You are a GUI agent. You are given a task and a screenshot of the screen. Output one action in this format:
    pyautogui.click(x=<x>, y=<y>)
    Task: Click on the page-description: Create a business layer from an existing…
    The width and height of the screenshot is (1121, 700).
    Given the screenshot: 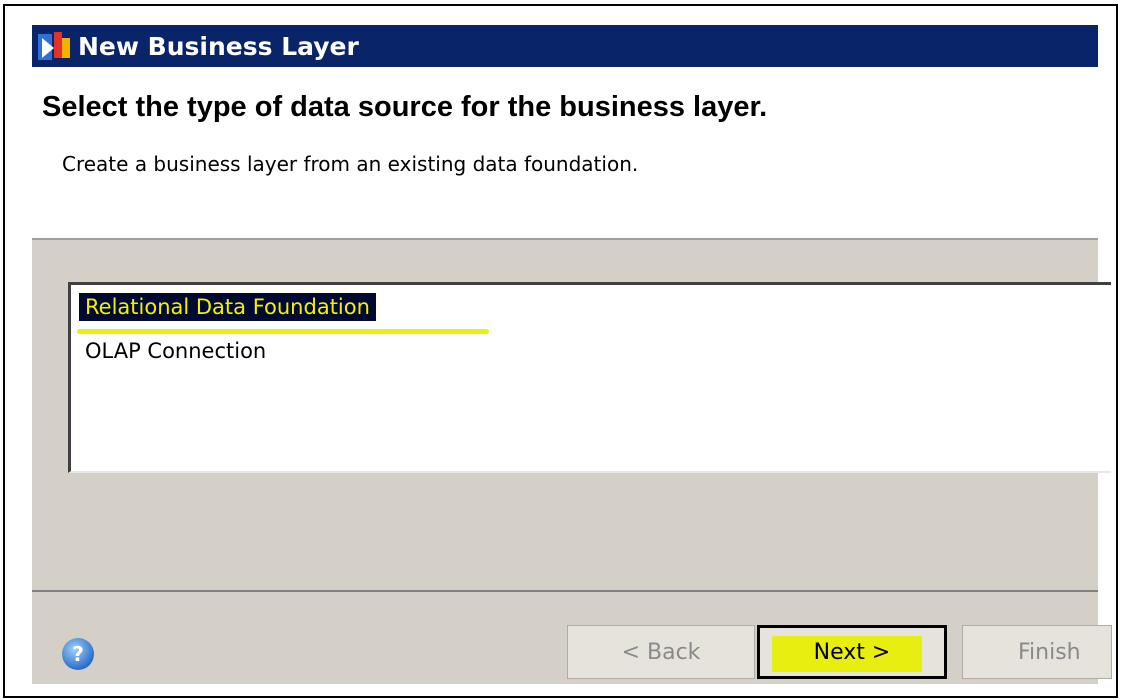 What is the action you would take?
    pyautogui.click(x=350, y=164)
    